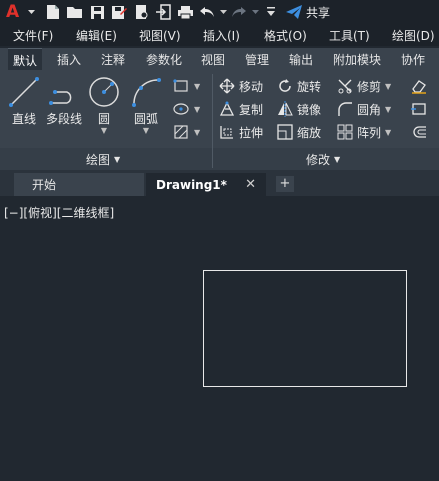  I want to click on copy-button: 复制, so click(240, 109).